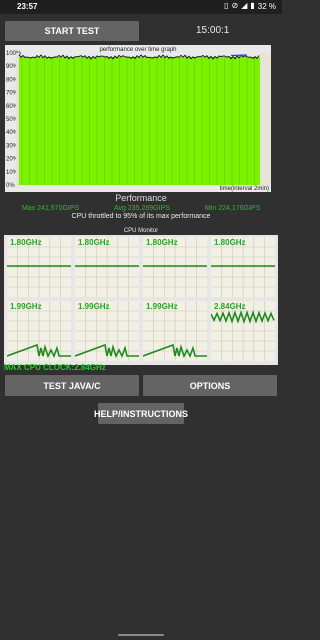  I want to click on start-test-button: START TEST, so click(72, 31).